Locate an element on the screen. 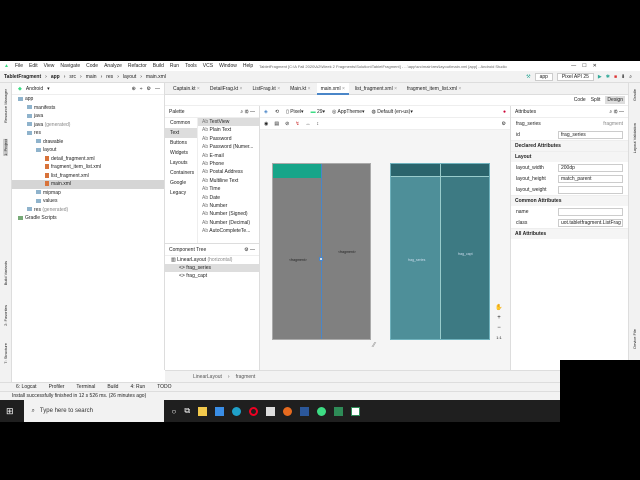 The width and height of the screenshot is (640, 480). menu-code: Code is located at coordinates (92, 66).